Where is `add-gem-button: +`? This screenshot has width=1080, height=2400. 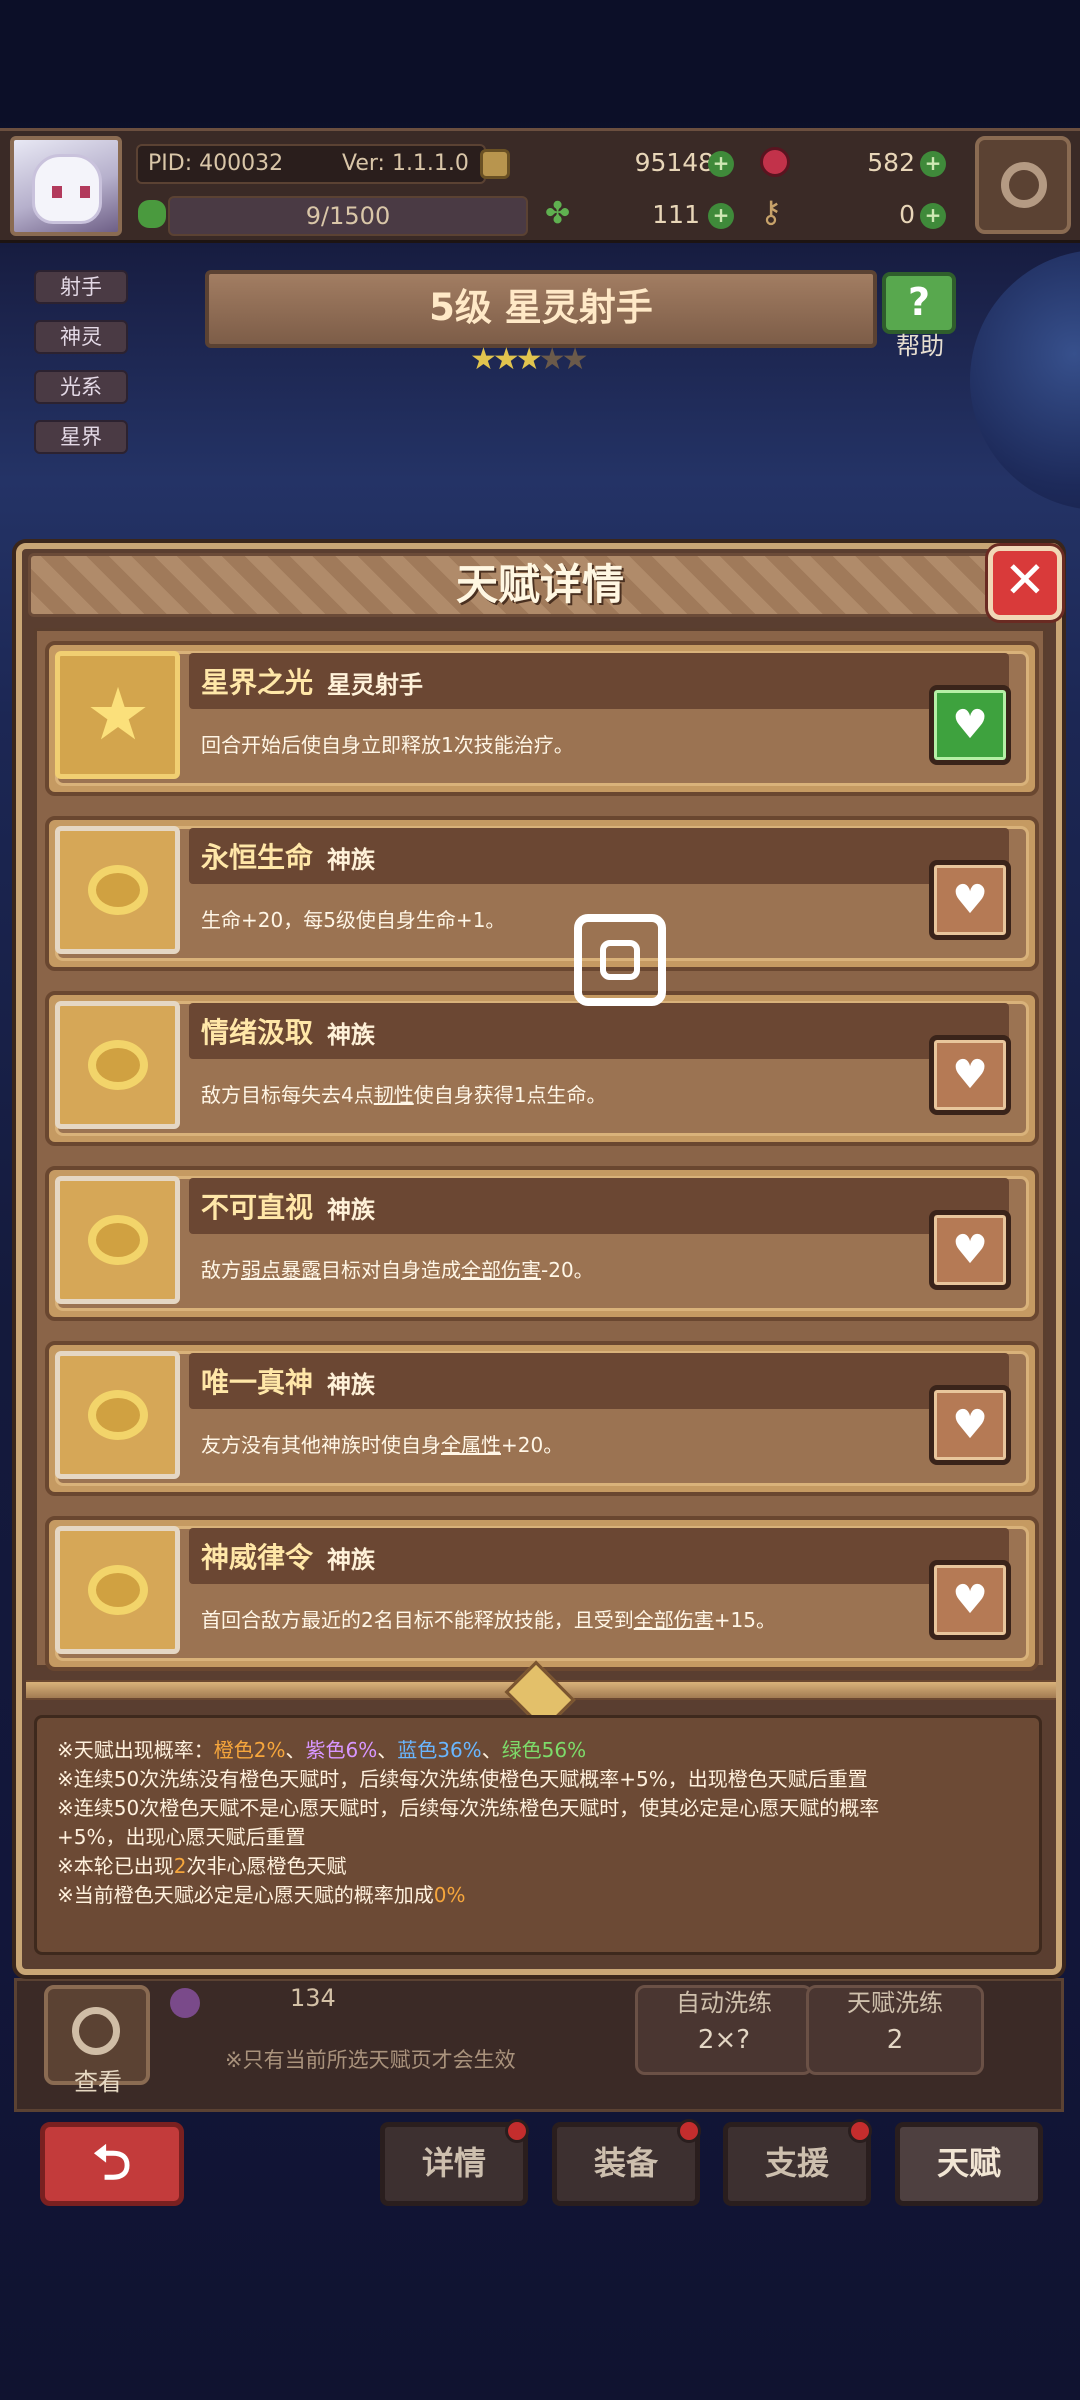 add-gem-button: + is located at coordinates (933, 164).